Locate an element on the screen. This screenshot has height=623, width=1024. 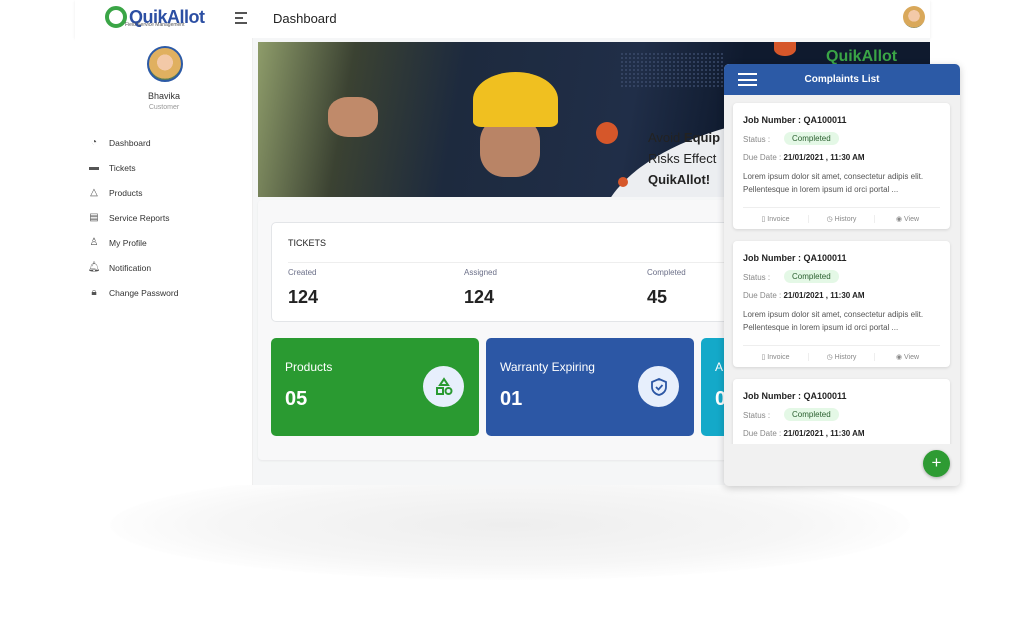
banner-photo-helmet is located at coordinates (515, 99).